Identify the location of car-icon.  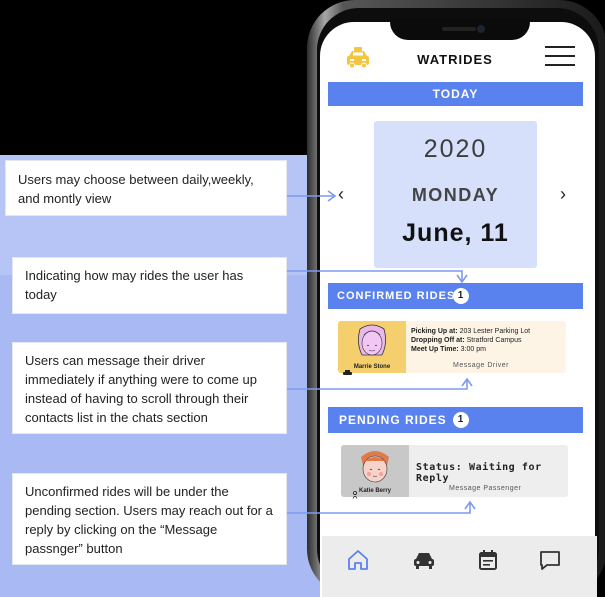
(424, 560).